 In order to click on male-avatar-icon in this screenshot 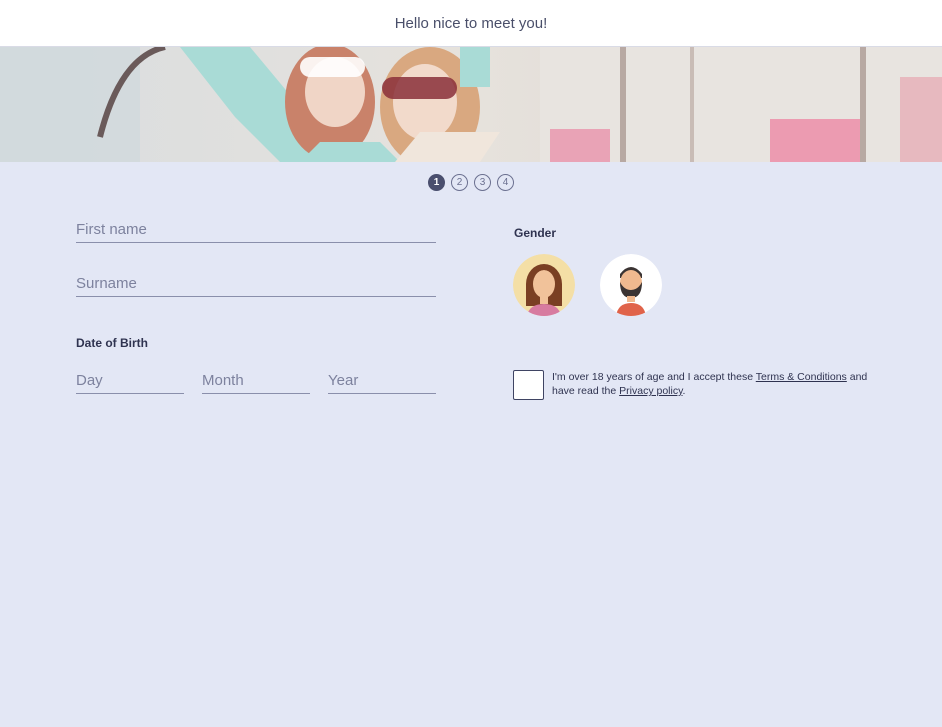, I will do `click(631, 285)`.